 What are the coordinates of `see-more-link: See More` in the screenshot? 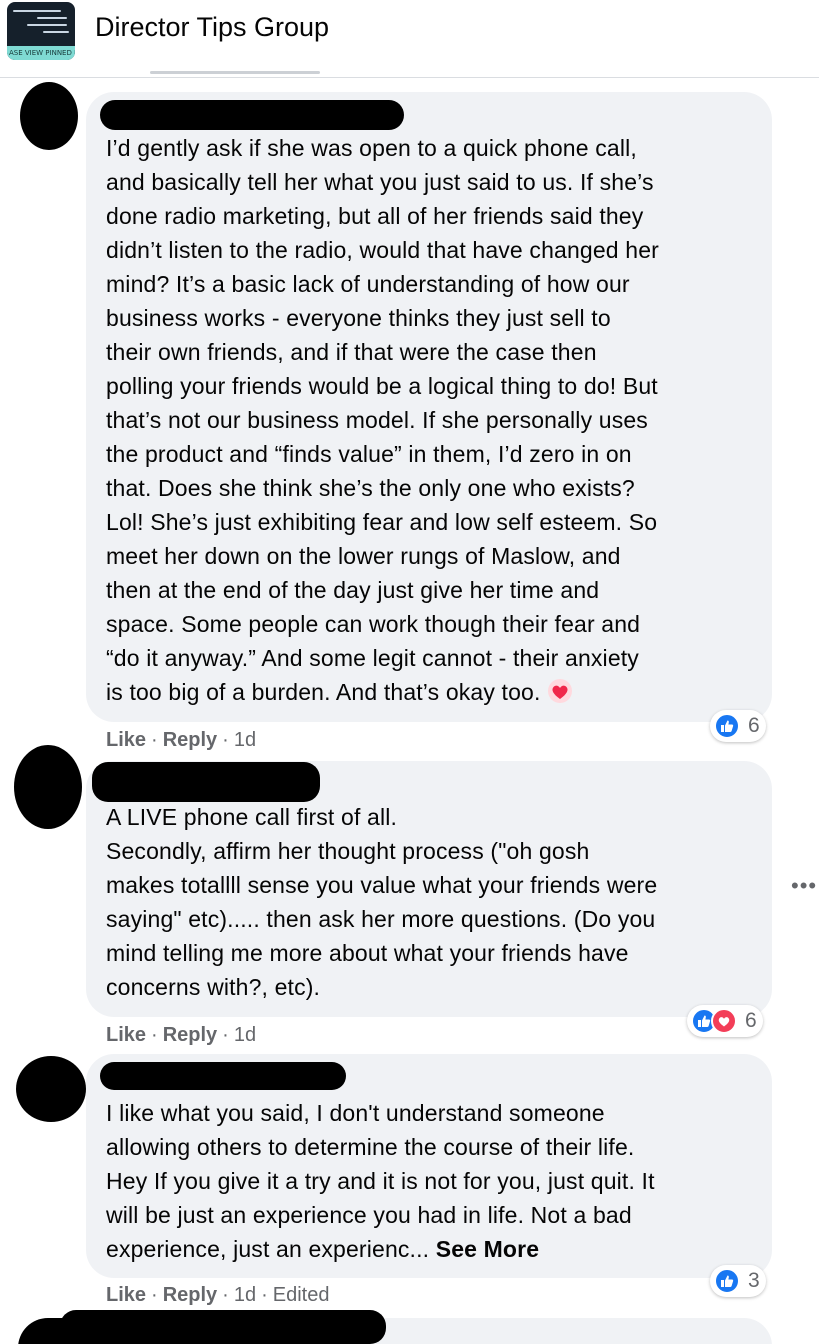 It's located at (487, 1249).